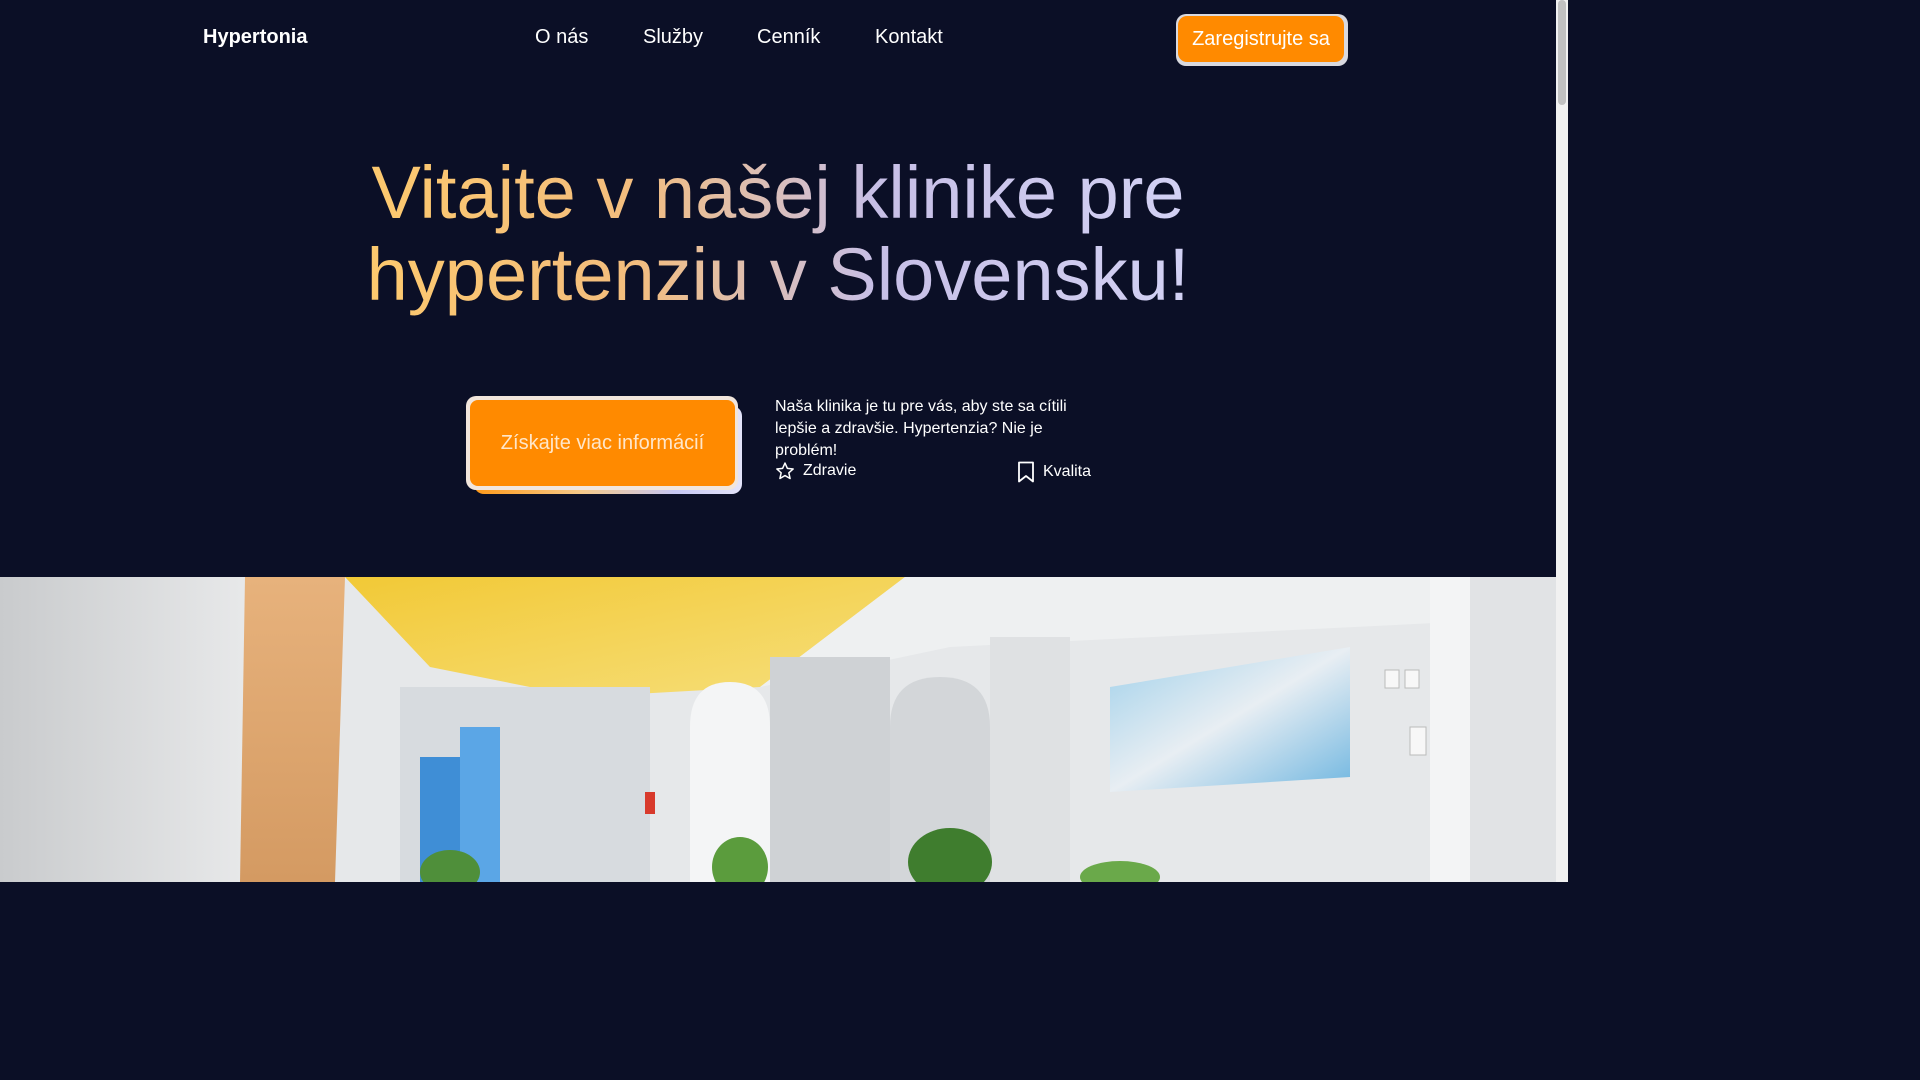  I want to click on register-button: Zaregistrujte sa, so click(1261, 39).